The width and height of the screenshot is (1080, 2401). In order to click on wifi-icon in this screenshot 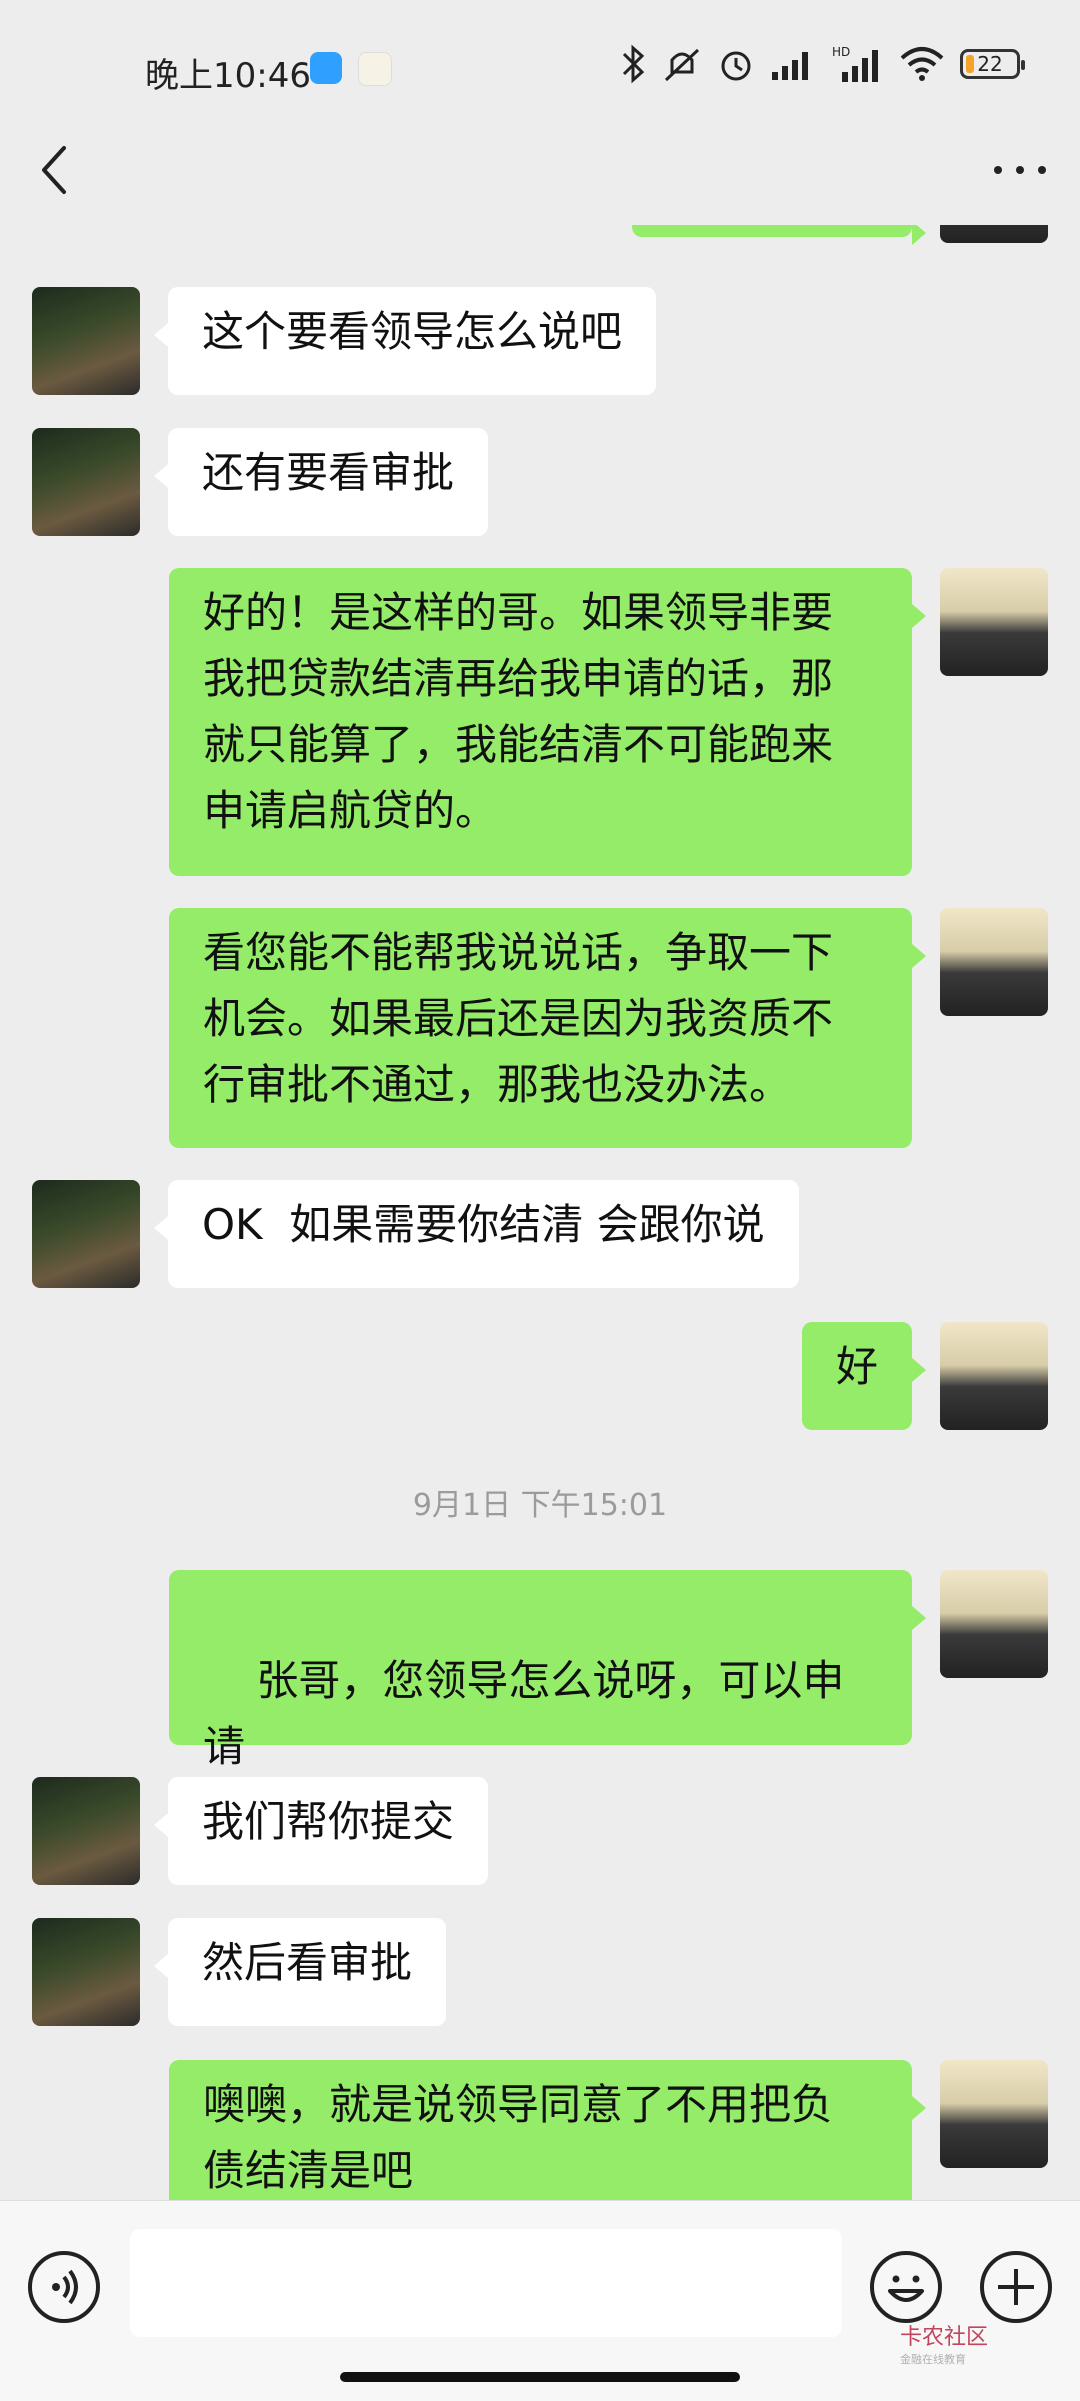, I will do `click(922, 64)`.